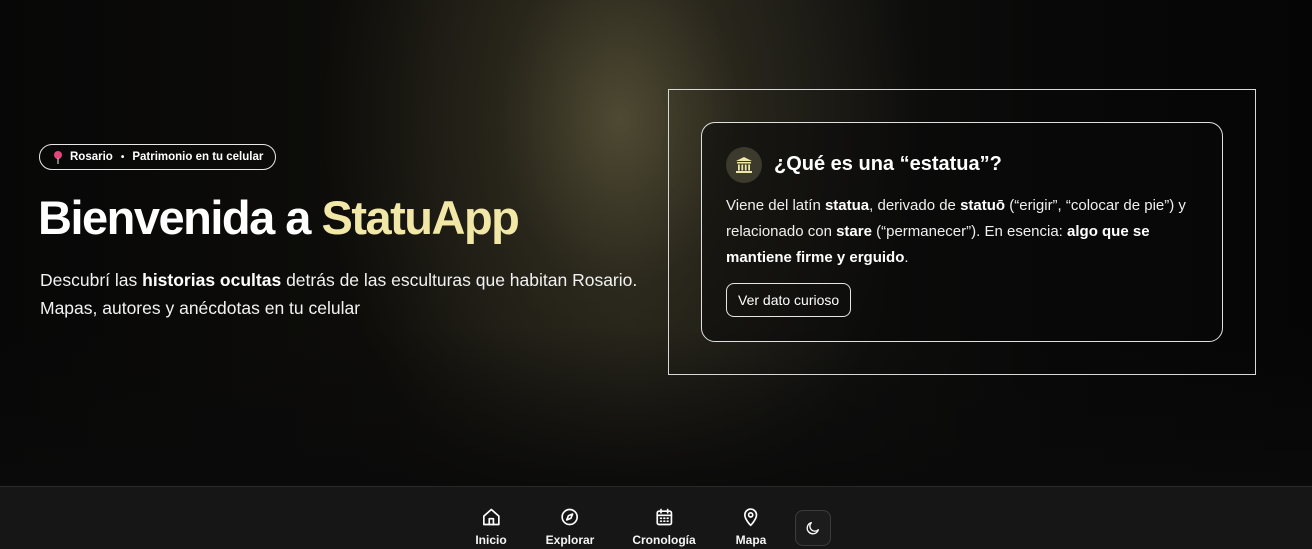 This screenshot has width=1312, height=549. Describe the element at coordinates (664, 517) in the screenshot. I see `calendar-icon` at that location.